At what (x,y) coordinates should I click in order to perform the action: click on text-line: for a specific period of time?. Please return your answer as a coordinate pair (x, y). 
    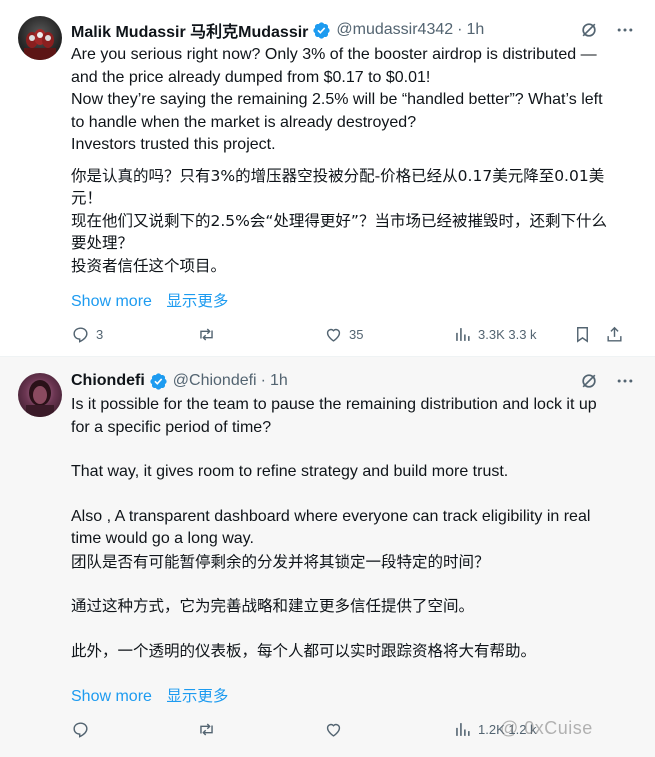
    Looking at the image, I should click on (171, 427).